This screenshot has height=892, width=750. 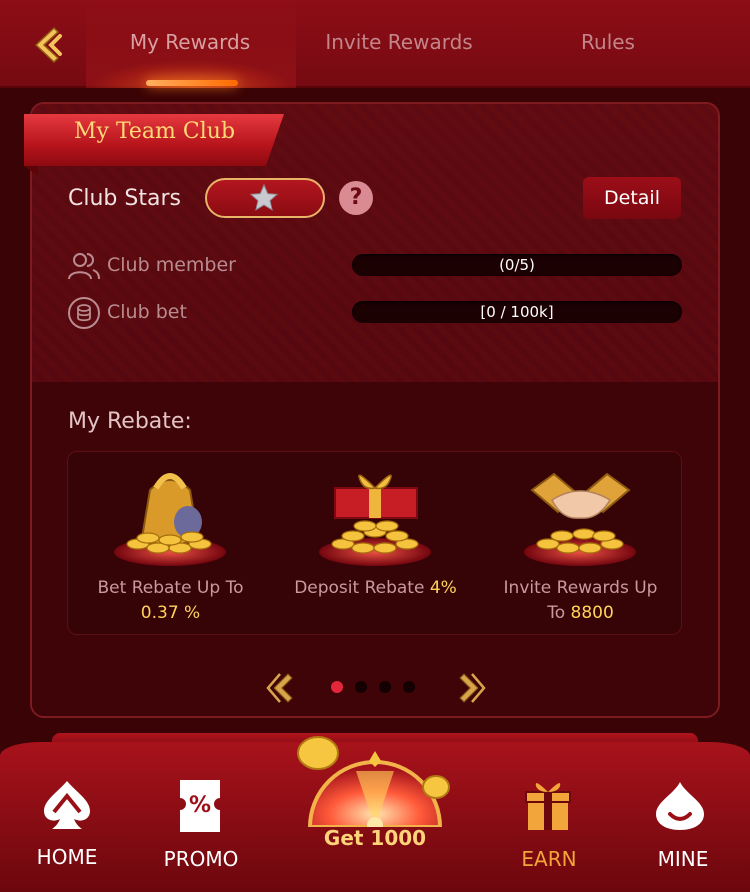 I want to click on spade-icon, so click(x=67, y=805).